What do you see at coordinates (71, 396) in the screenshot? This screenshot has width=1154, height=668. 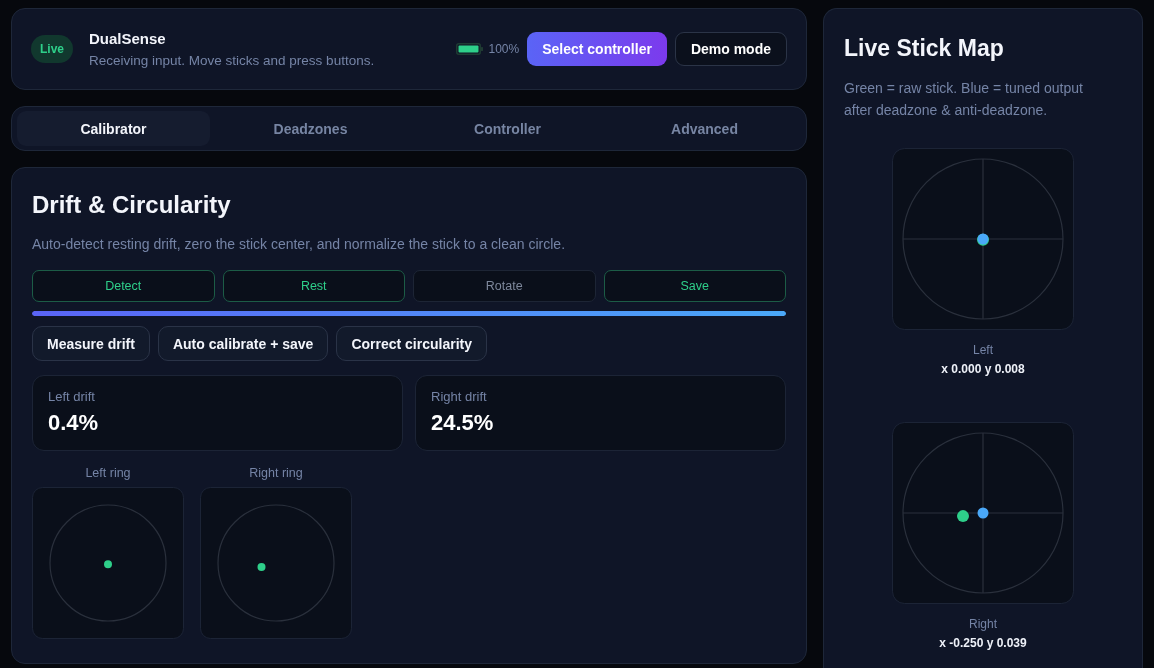 I see `stat-label: Left drift` at bounding box center [71, 396].